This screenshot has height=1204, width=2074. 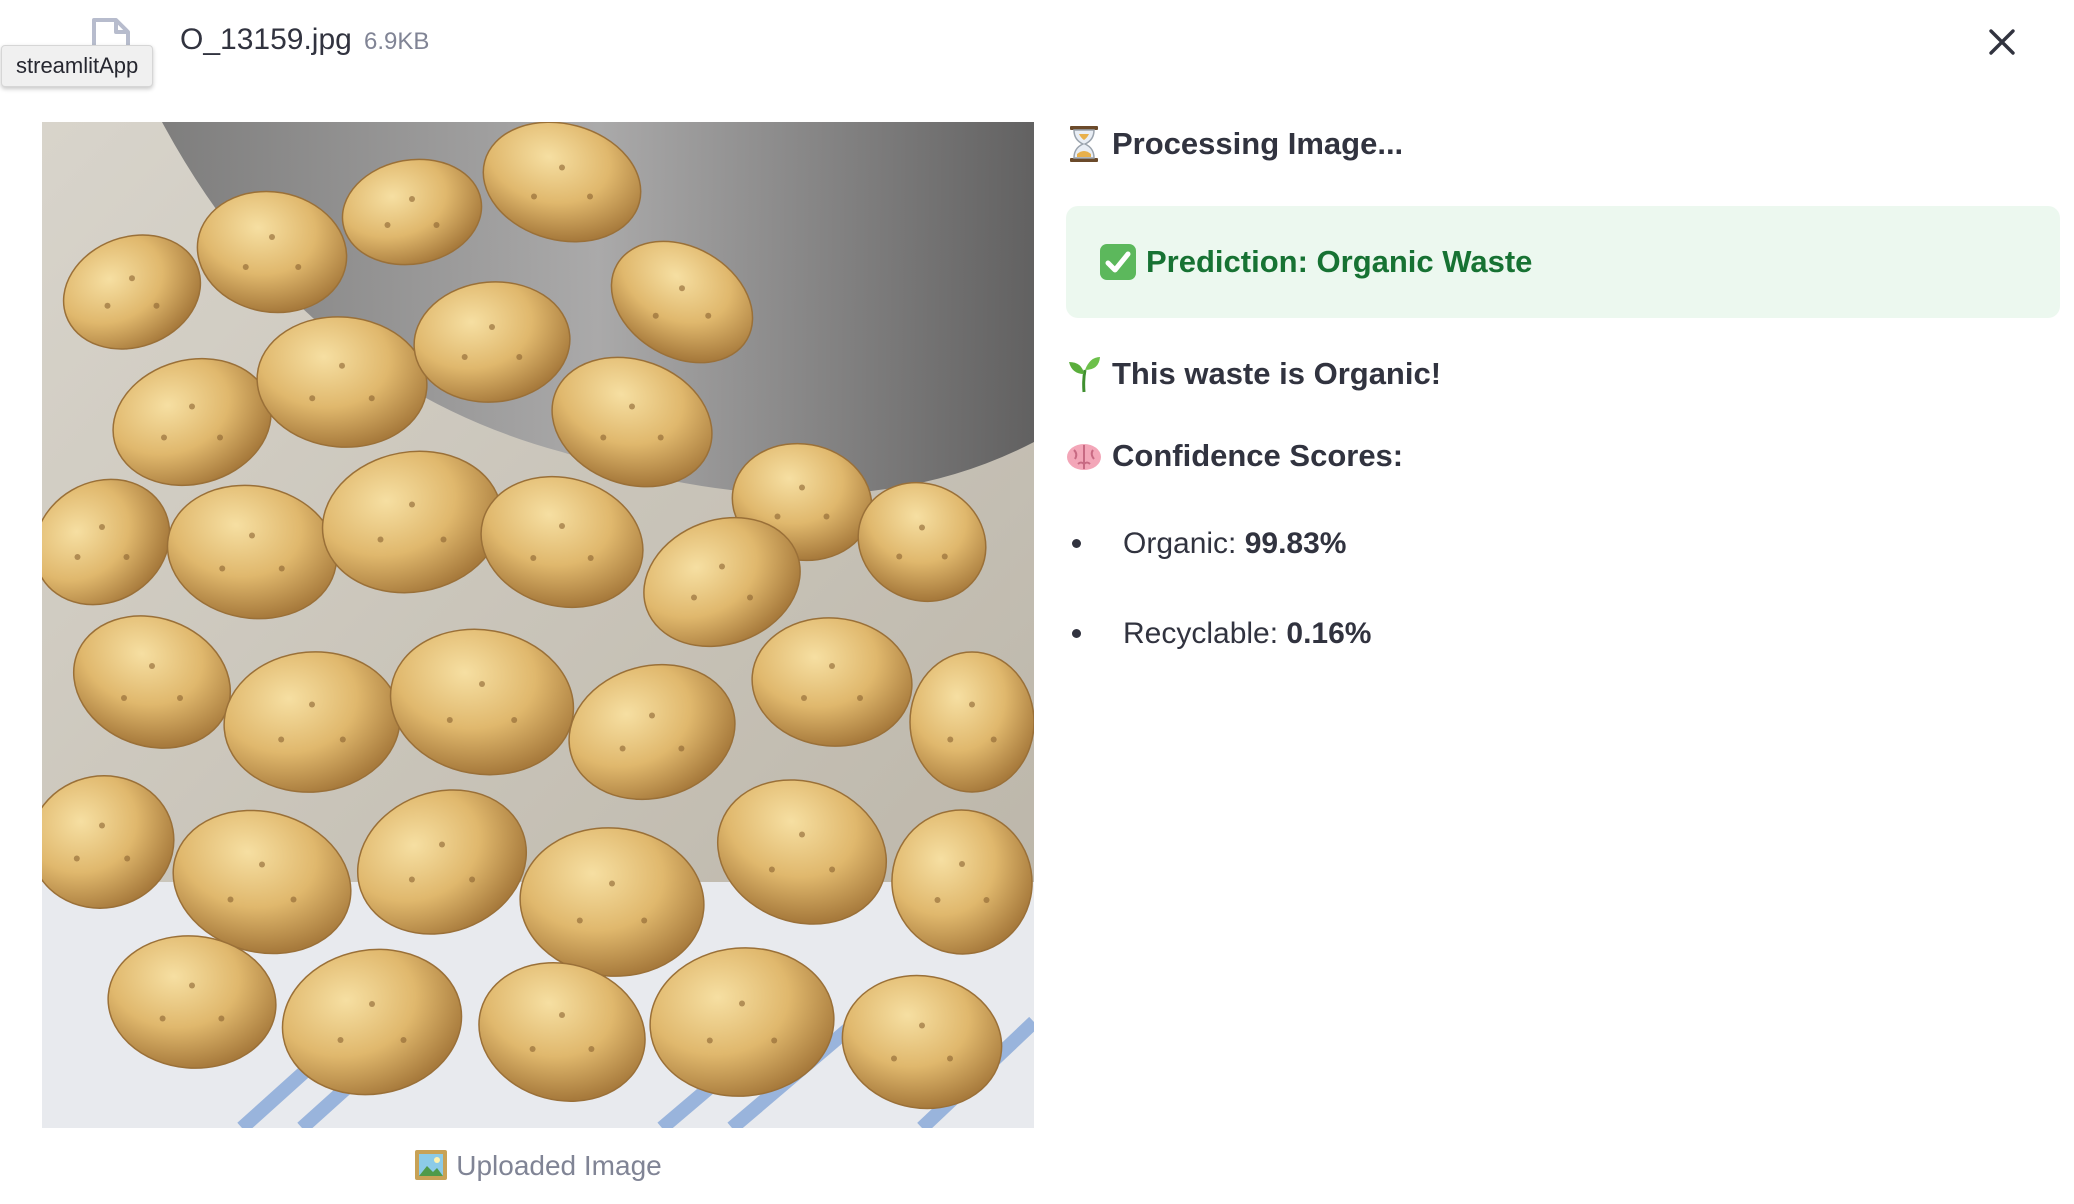 What do you see at coordinates (559, 1165) in the screenshot?
I see `caption-text: Uploaded Image` at bounding box center [559, 1165].